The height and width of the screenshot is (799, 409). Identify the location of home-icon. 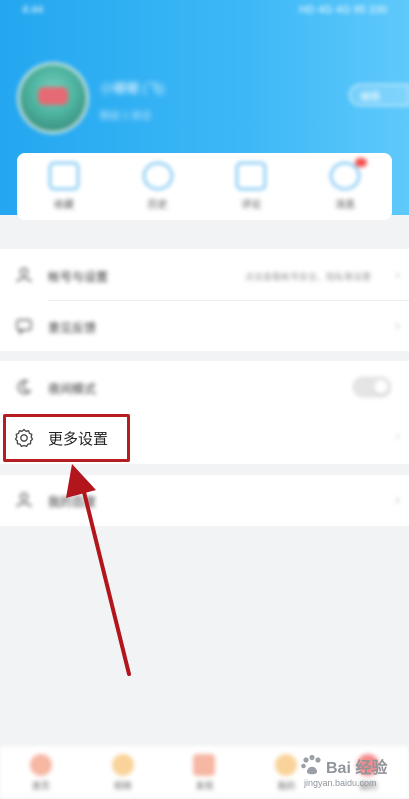
(40, 764).